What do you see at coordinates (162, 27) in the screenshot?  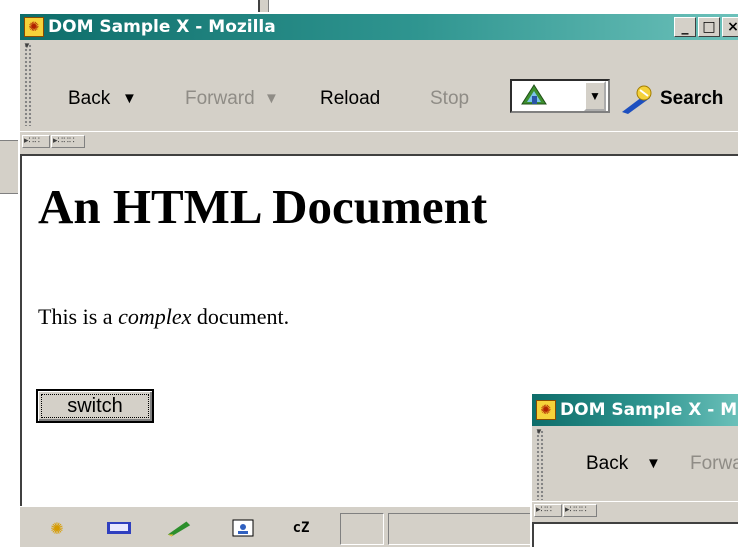 I see `window-title: DOM Sample X - Mozilla` at bounding box center [162, 27].